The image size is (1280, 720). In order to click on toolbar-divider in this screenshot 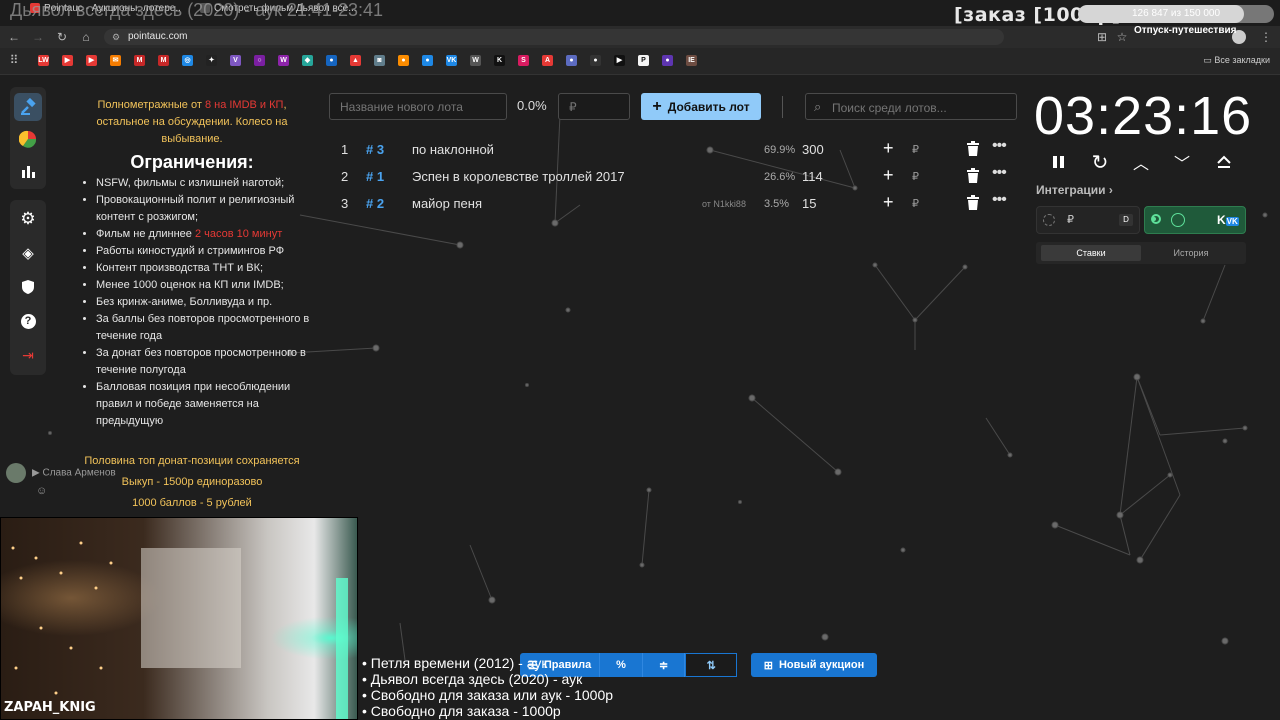, I will do `click(782, 107)`.